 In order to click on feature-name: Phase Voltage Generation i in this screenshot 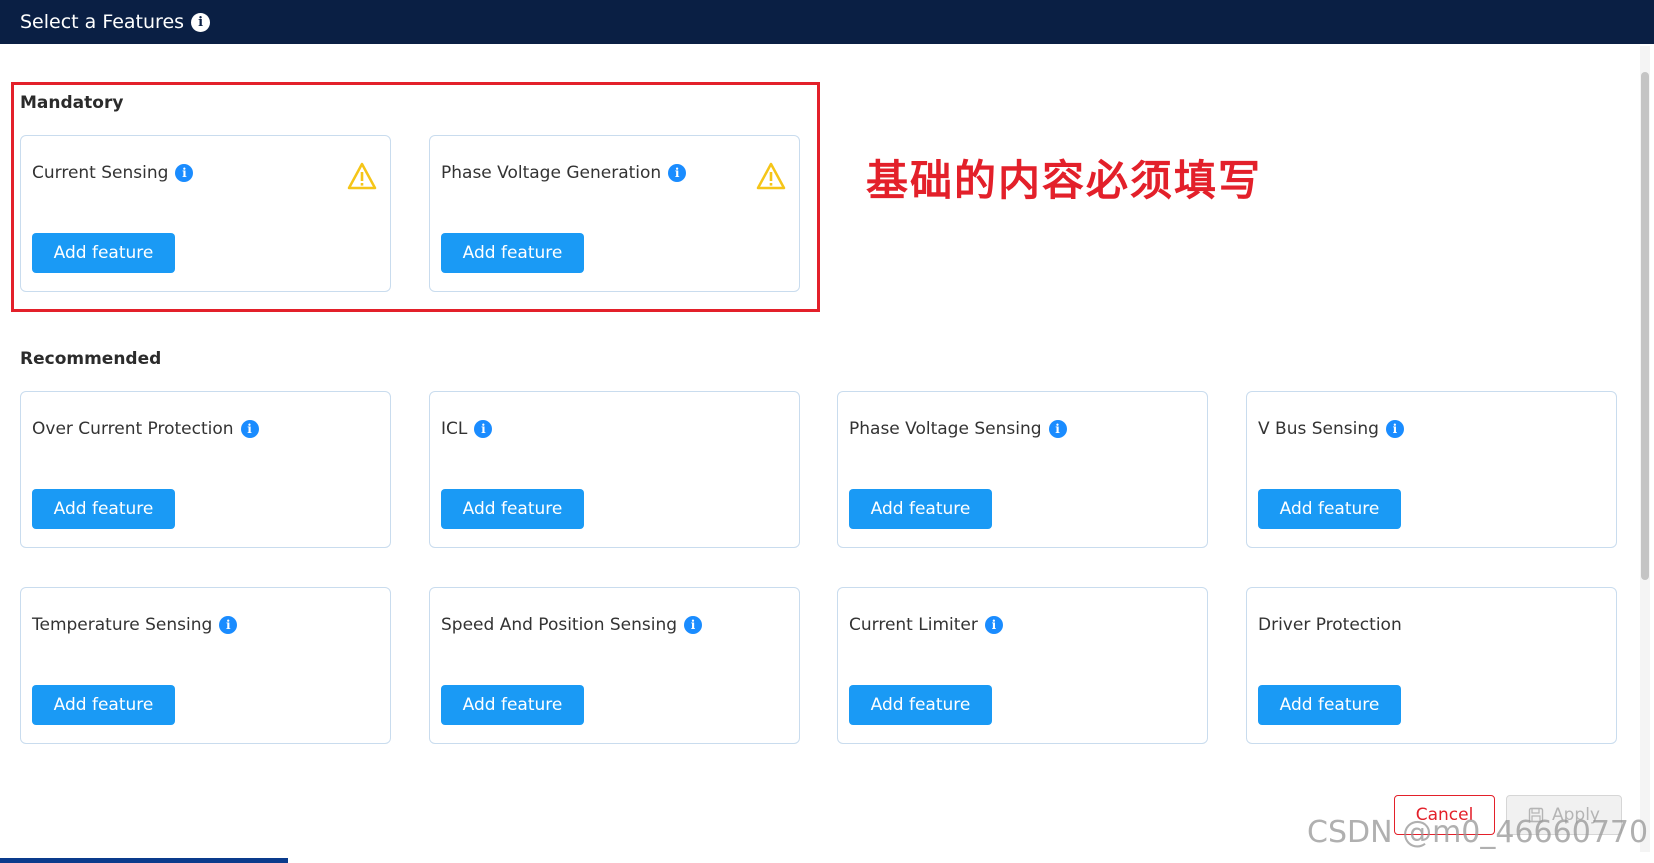, I will do `click(564, 173)`.